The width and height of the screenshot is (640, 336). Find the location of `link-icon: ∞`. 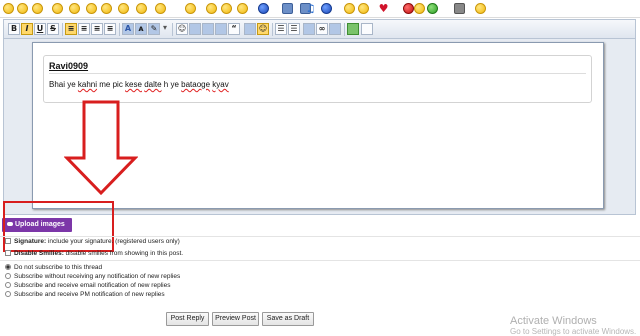

link-icon: ∞ is located at coordinates (322, 29).